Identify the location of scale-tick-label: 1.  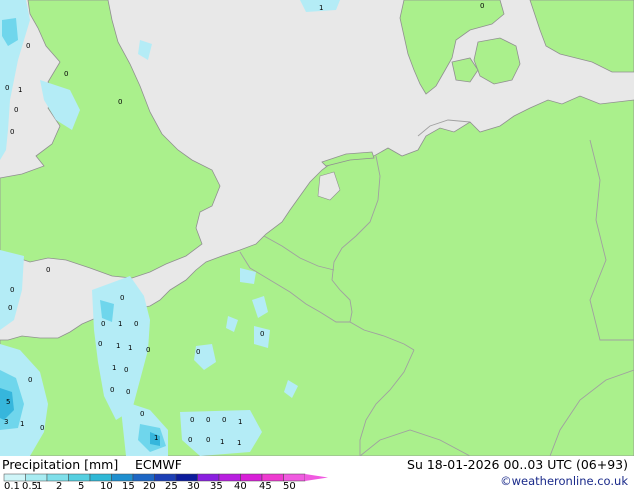
(39, 485).